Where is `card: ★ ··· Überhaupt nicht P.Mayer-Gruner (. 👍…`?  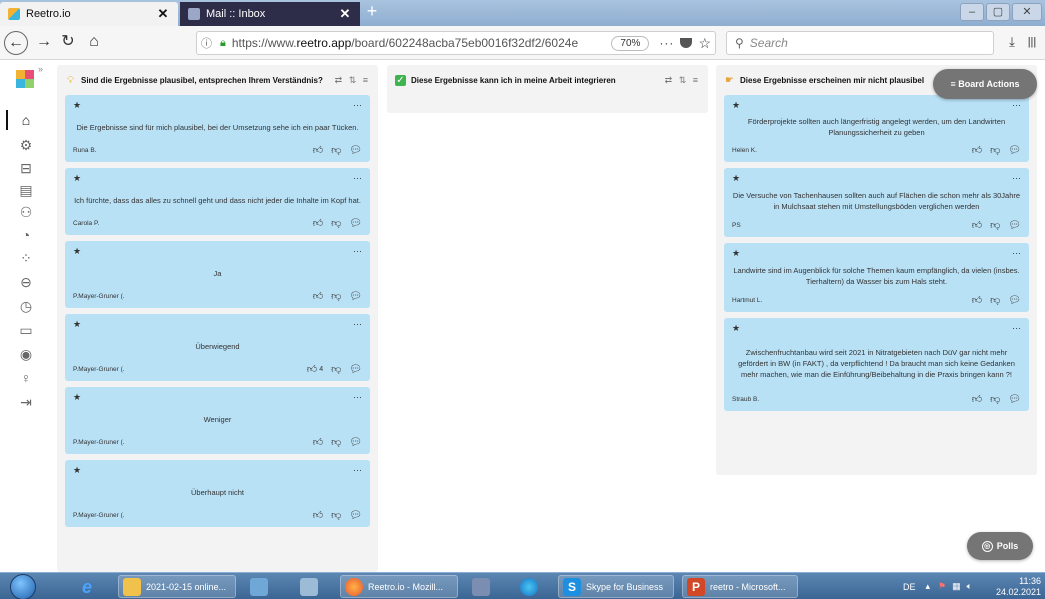
card: ★ ··· Überhaupt nicht P.Mayer-Gruner (. 👍… is located at coordinates (217, 493).